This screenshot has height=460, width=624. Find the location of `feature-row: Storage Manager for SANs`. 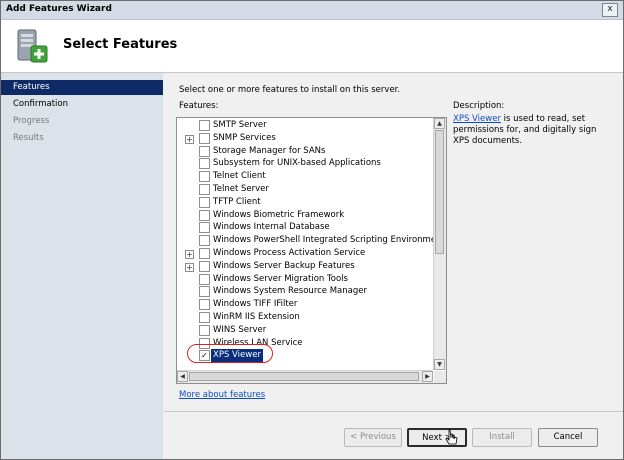

feature-row: Storage Manager for SANs is located at coordinates (305, 151).